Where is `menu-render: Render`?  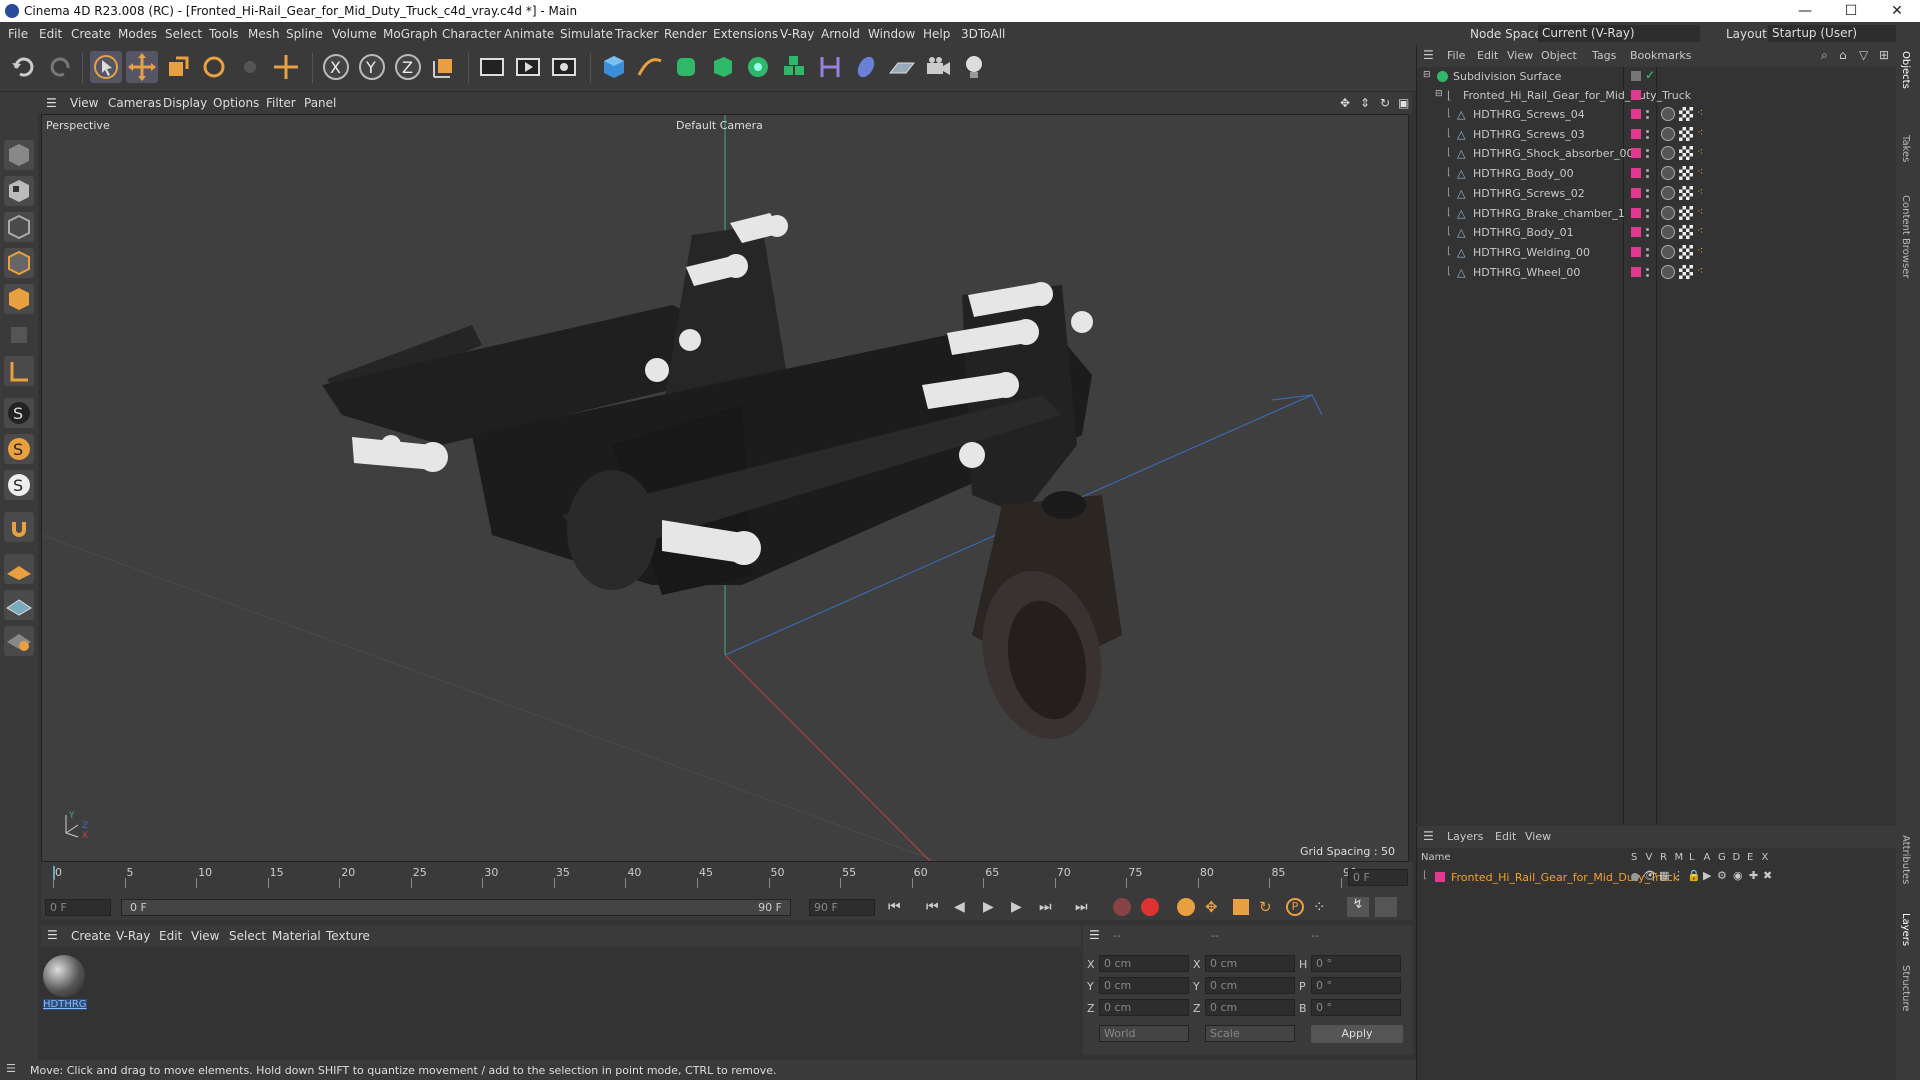
menu-render: Render is located at coordinates (685, 34).